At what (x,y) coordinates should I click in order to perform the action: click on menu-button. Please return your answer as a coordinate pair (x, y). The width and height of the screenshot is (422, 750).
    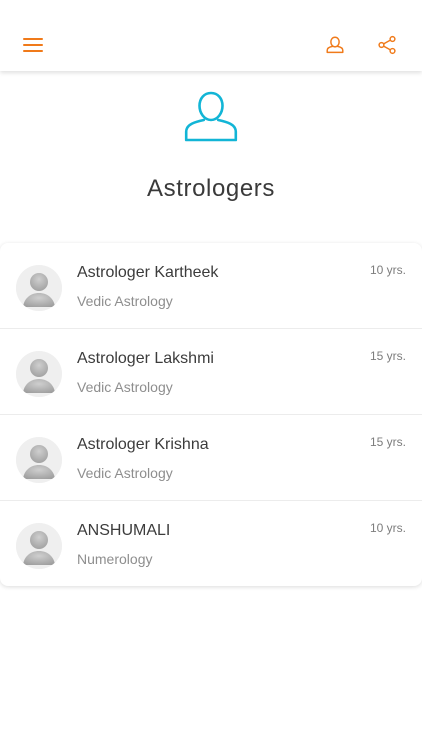
    Looking at the image, I should click on (33, 45).